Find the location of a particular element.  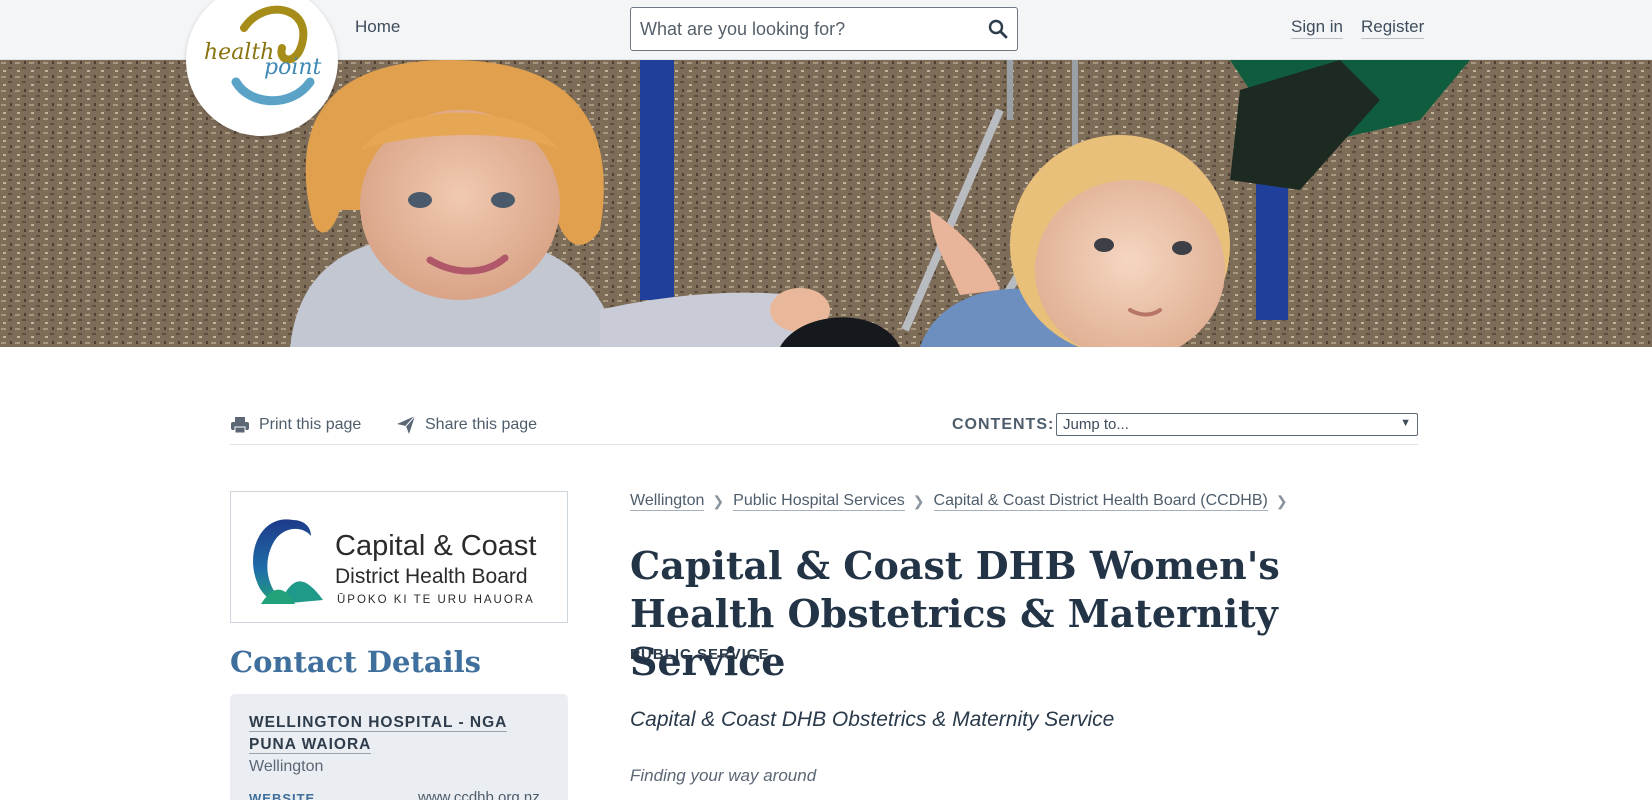

register-link: Register is located at coordinates (1393, 28).